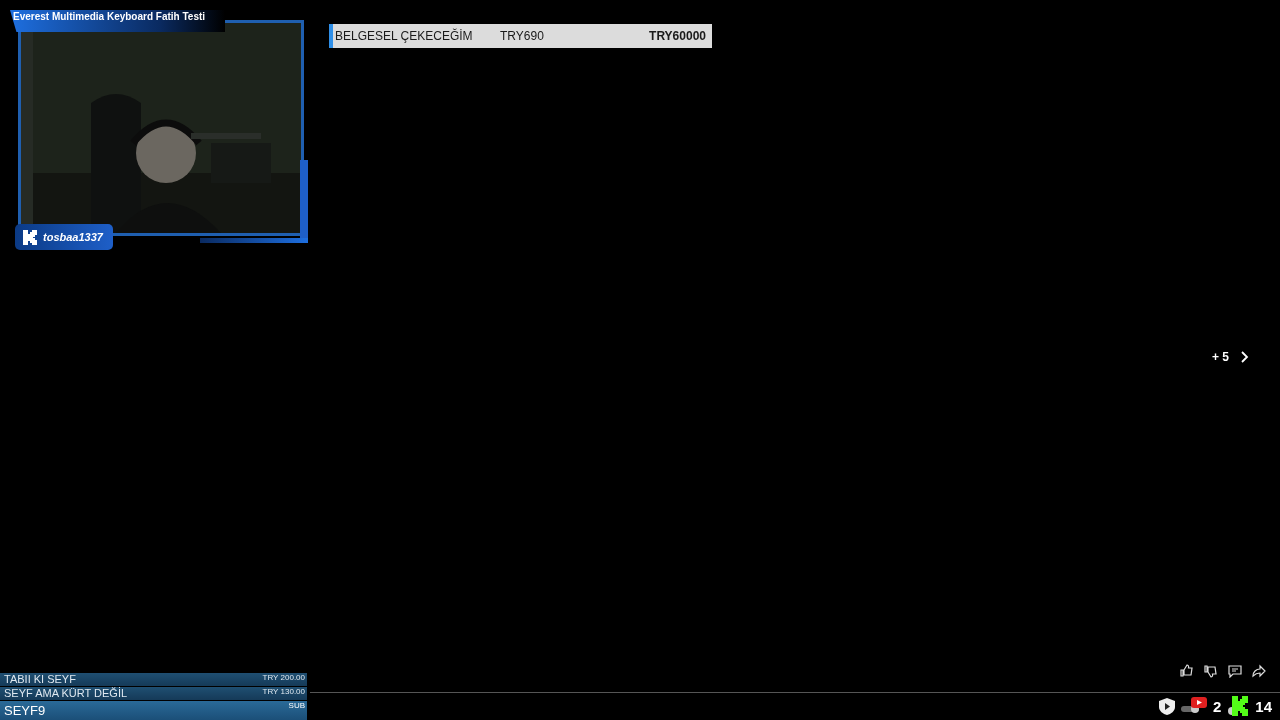 The height and width of the screenshot is (720, 1280). I want to click on thumbs-up-icon, so click(1187, 671).